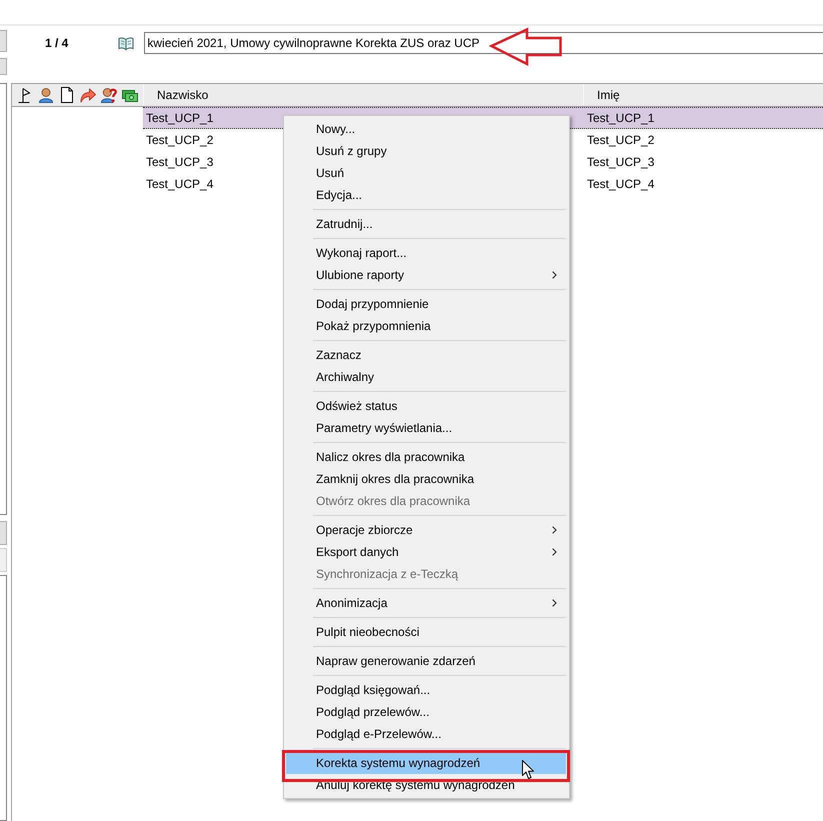 The height and width of the screenshot is (821, 823). I want to click on record-counter: 1 / 4, so click(56, 43).